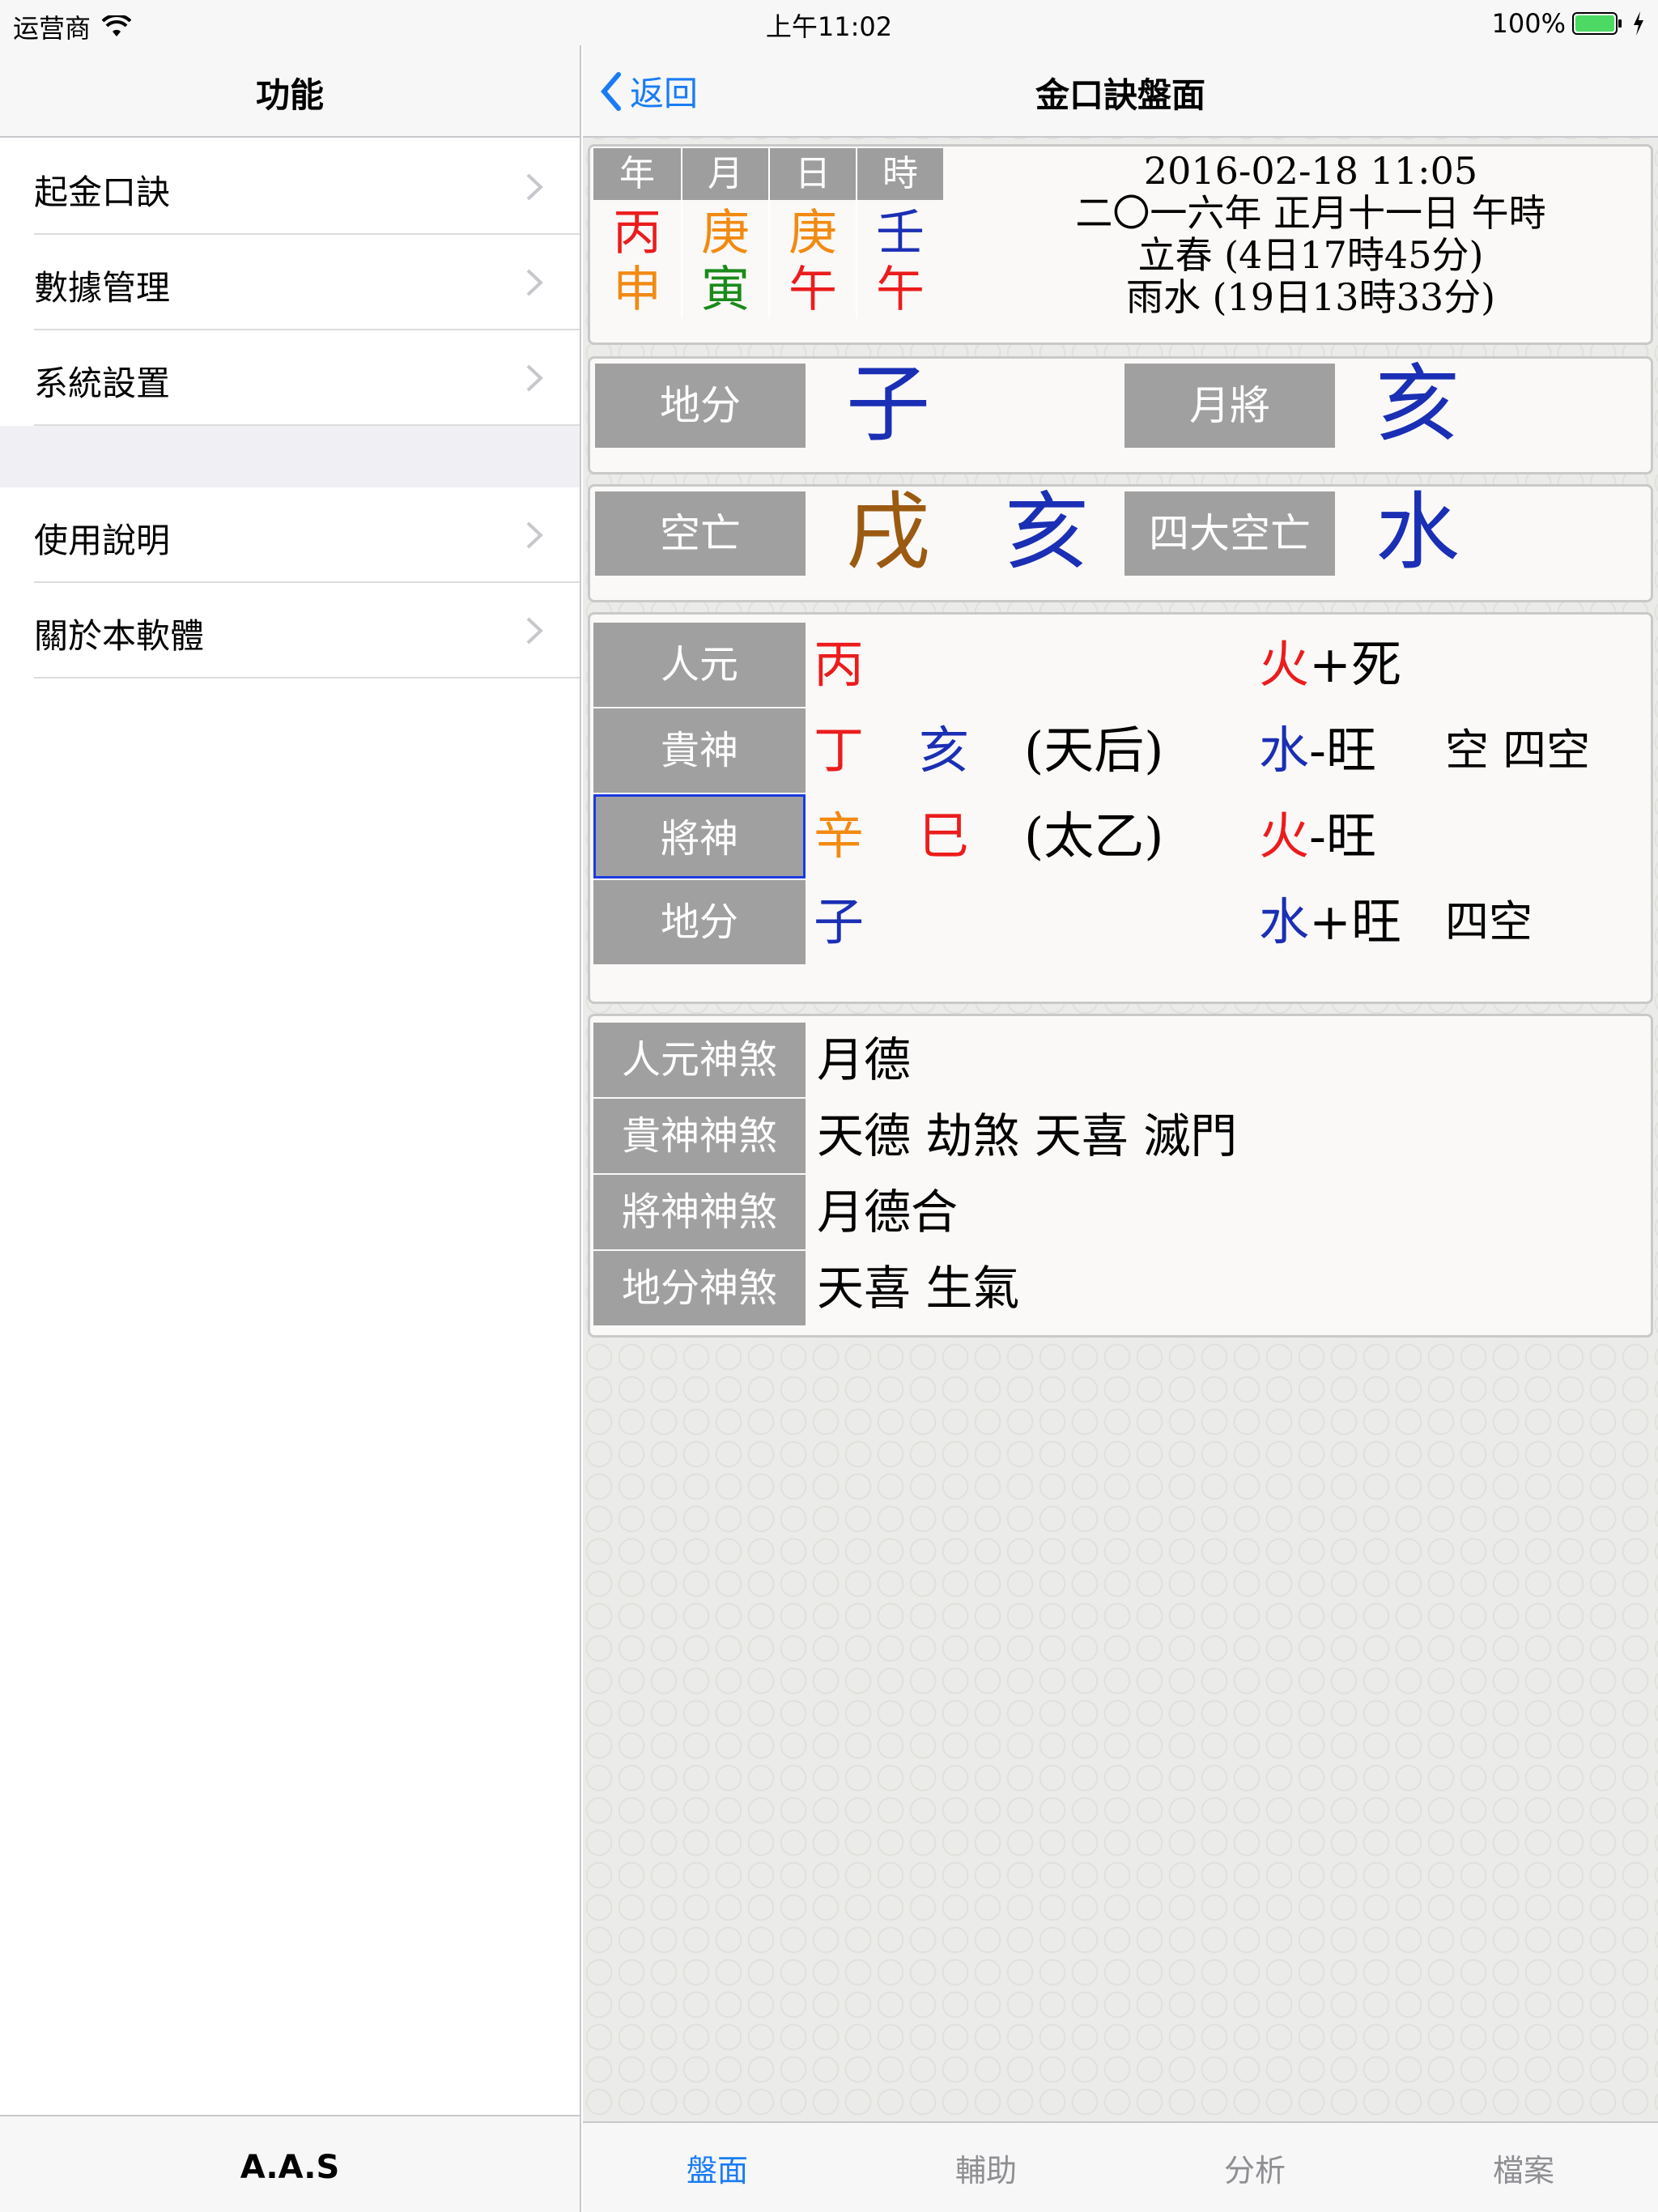 This screenshot has width=1658, height=2212. Describe the element at coordinates (717, 2168) in the screenshot. I see `tab-panmian: 盤面` at that location.